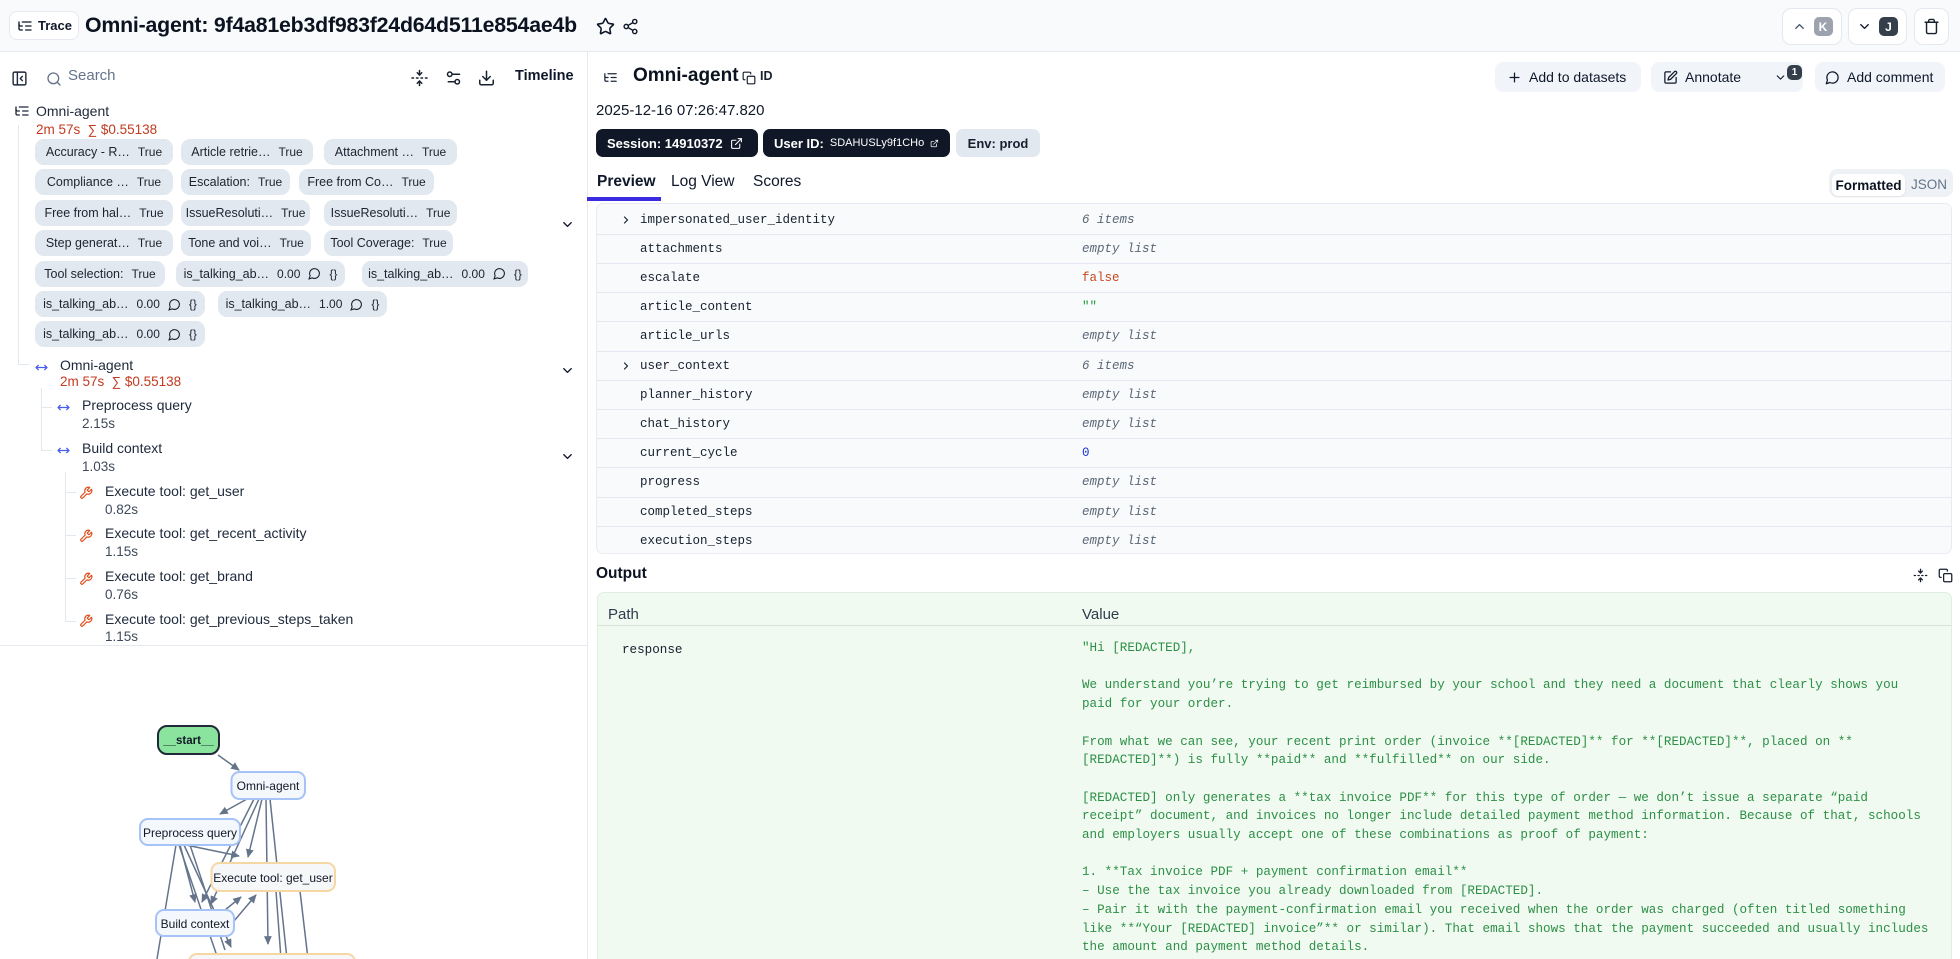  What do you see at coordinates (272, 878) in the screenshot?
I see `svg-text: Execute tool: get_user` at bounding box center [272, 878].